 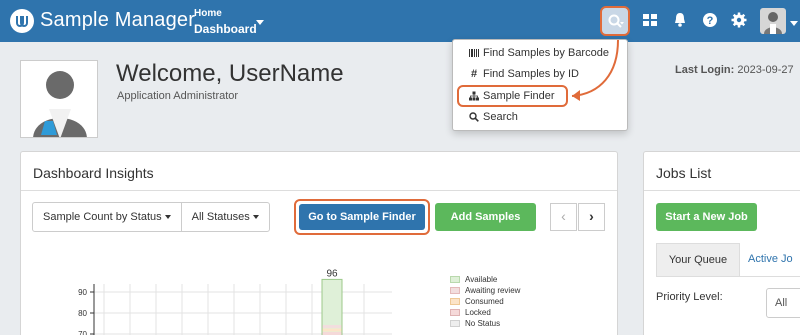 What do you see at coordinates (485, 217) in the screenshot?
I see `add-samples-button: Add Samples` at bounding box center [485, 217].